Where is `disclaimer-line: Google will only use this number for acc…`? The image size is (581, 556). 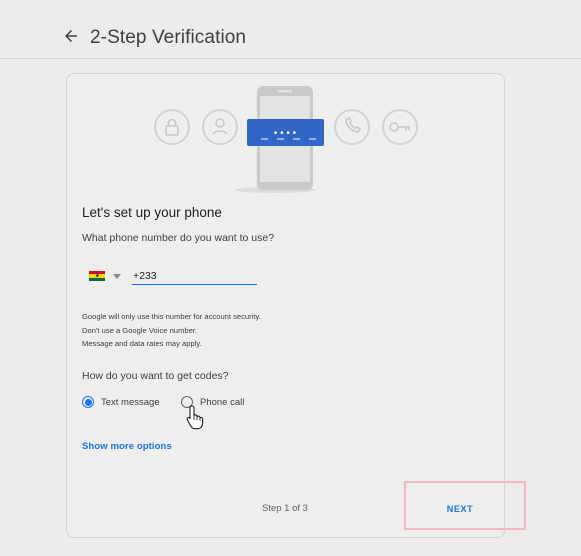
disclaimer-line: Google will only use this number for acc… is located at coordinates (171, 316).